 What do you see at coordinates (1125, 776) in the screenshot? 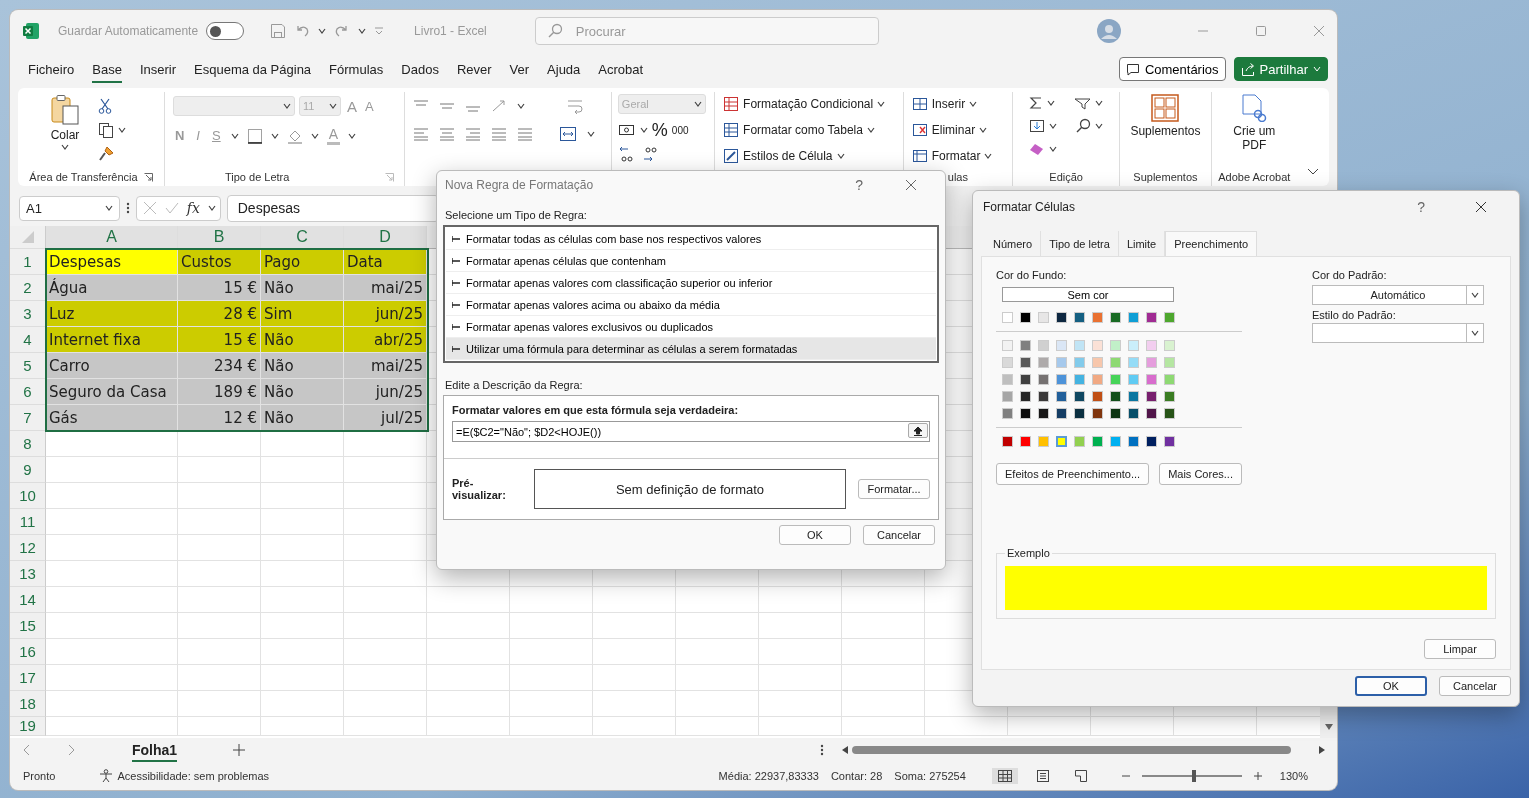
I see `zoom-out-icon` at bounding box center [1125, 776].